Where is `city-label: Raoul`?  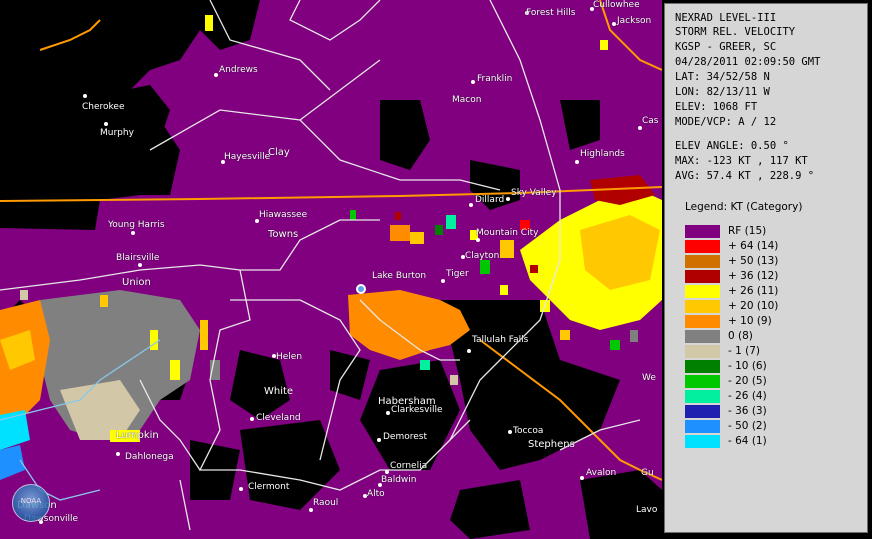
city-label: Raoul is located at coordinates (326, 503).